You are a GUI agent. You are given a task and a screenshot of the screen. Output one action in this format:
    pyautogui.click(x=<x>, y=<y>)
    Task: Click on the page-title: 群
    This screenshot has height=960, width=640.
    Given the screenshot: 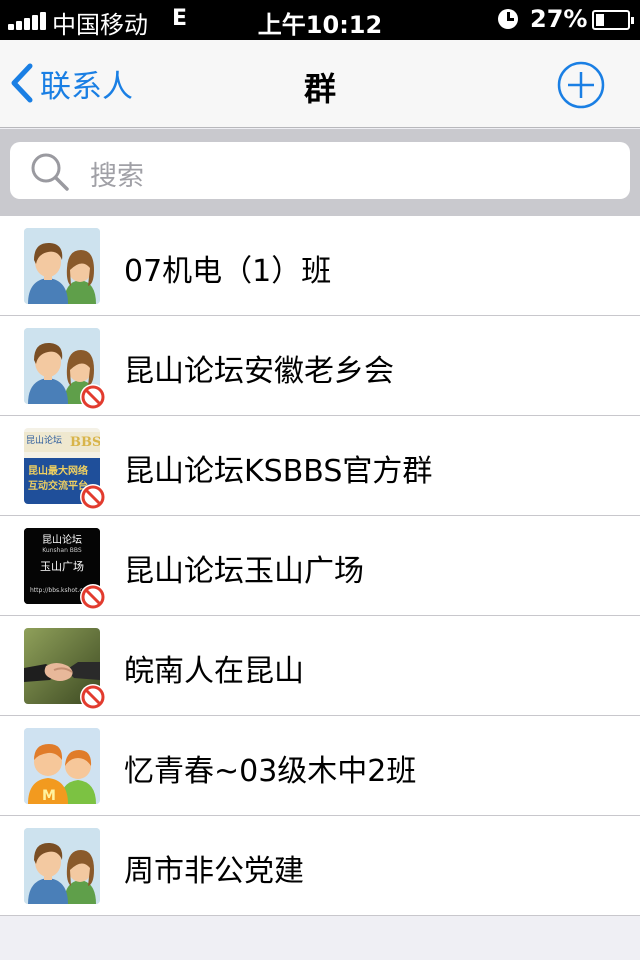 What is the action you would take?
    pyautogui.click(x=319, y=89)
    